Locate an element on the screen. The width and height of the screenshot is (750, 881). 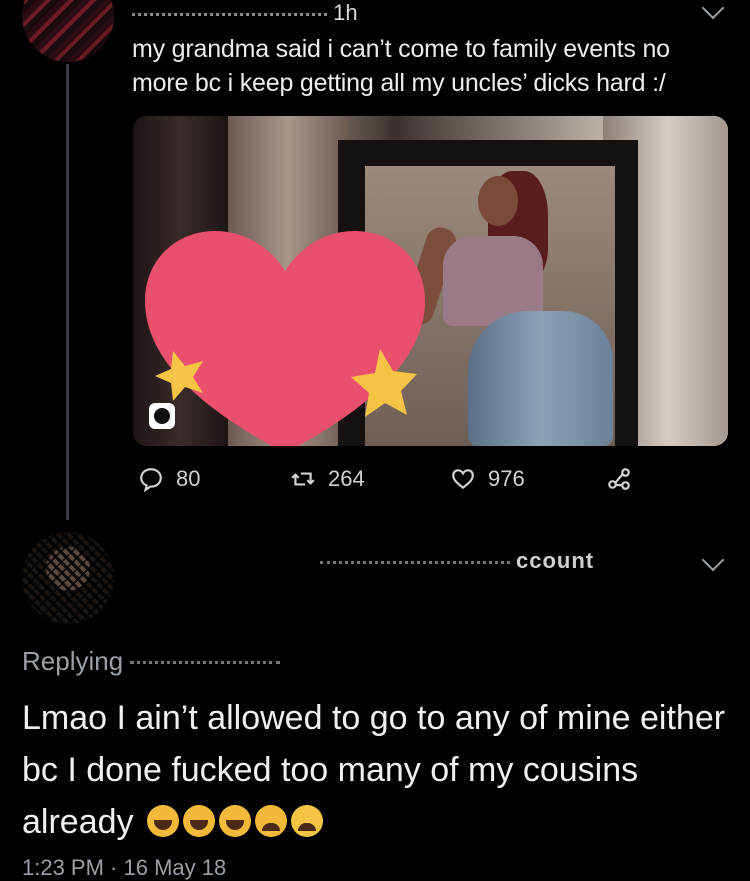
photo-person-jeans is located at coordinates (540, 378).